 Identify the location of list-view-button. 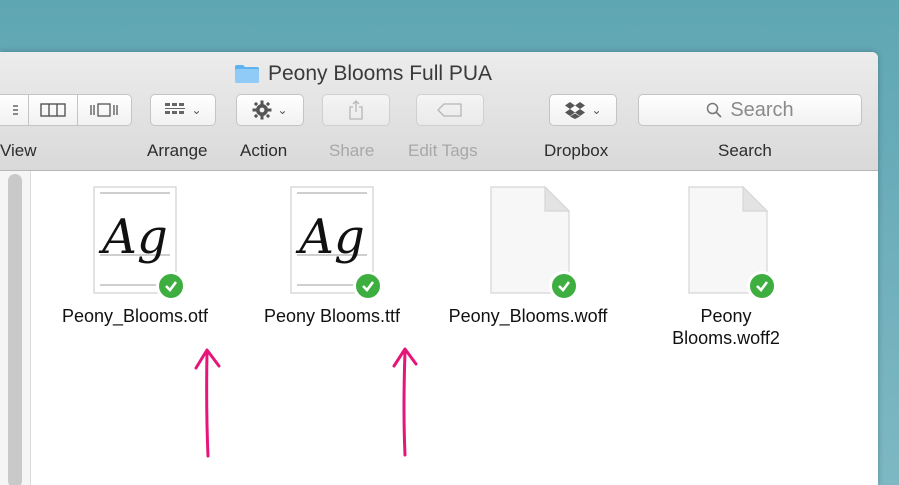
(15, 110).